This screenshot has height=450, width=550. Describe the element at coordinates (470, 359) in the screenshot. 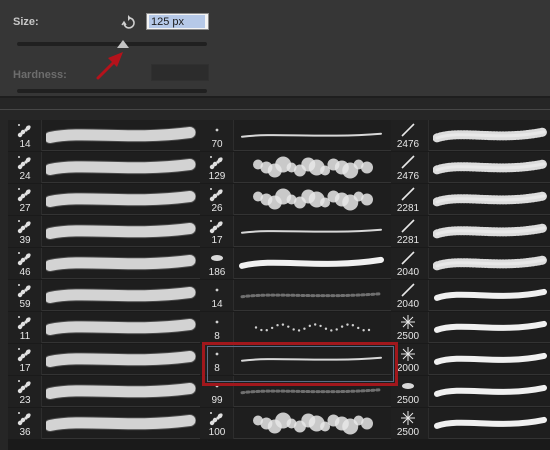

I see `brush-preset: 2000` at that location.